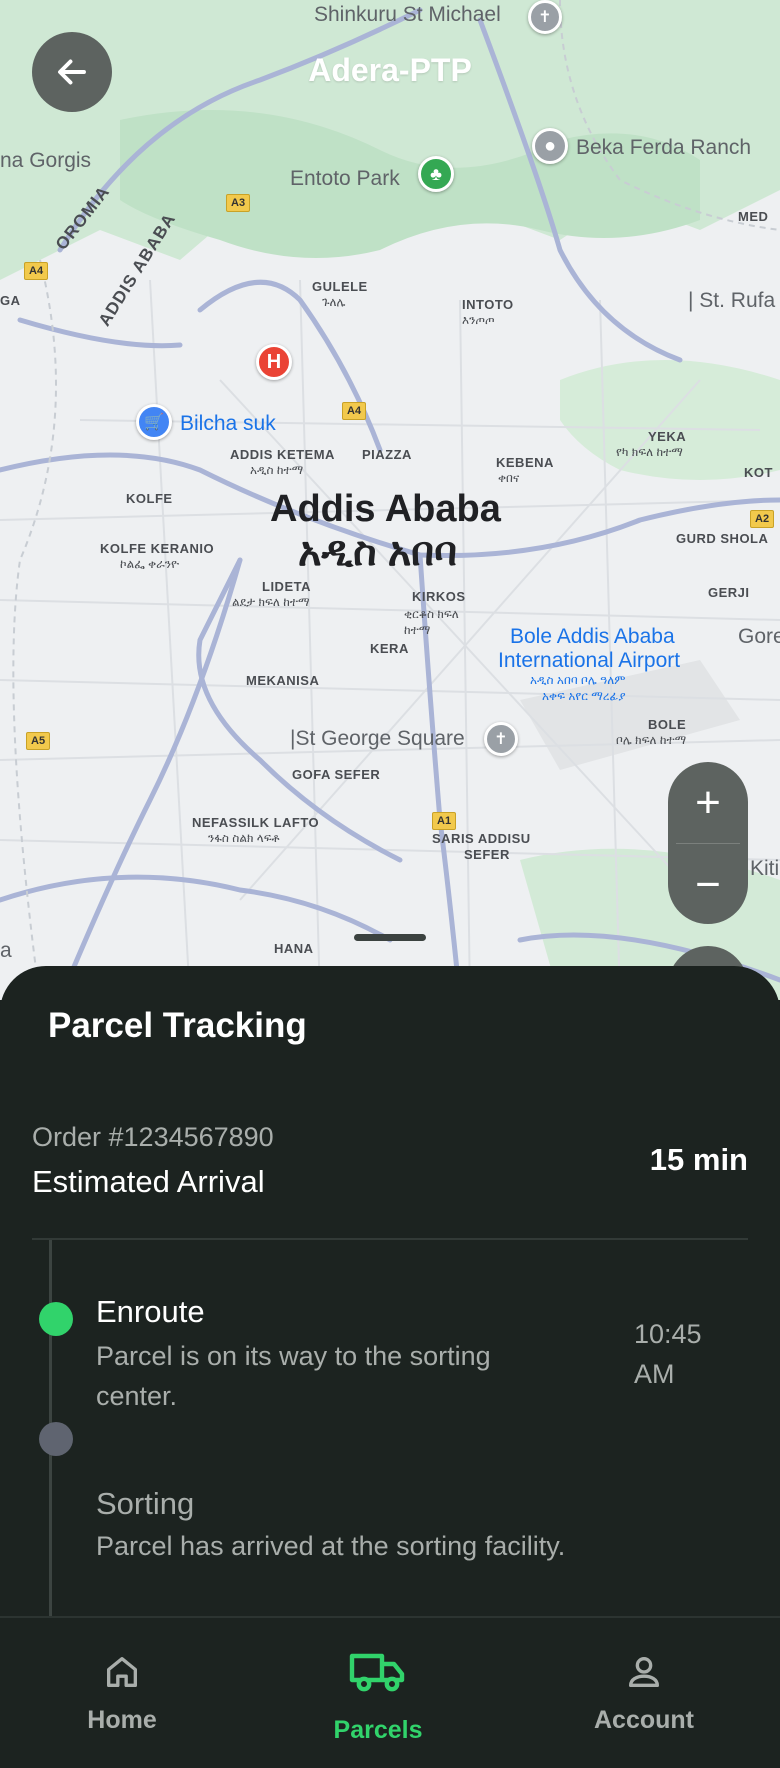 This screenshot has width=780, height=1768. Describe the element at coordinates (509, 478) in the screenshot. I see `map-label-kebena-amh: ቀበና` at that location.